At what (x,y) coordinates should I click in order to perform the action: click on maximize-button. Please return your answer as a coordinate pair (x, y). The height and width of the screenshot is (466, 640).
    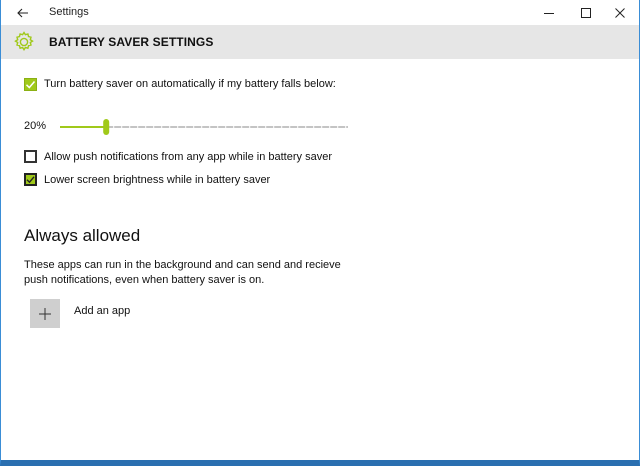
    Looking at the image, I should click on (586, 12).